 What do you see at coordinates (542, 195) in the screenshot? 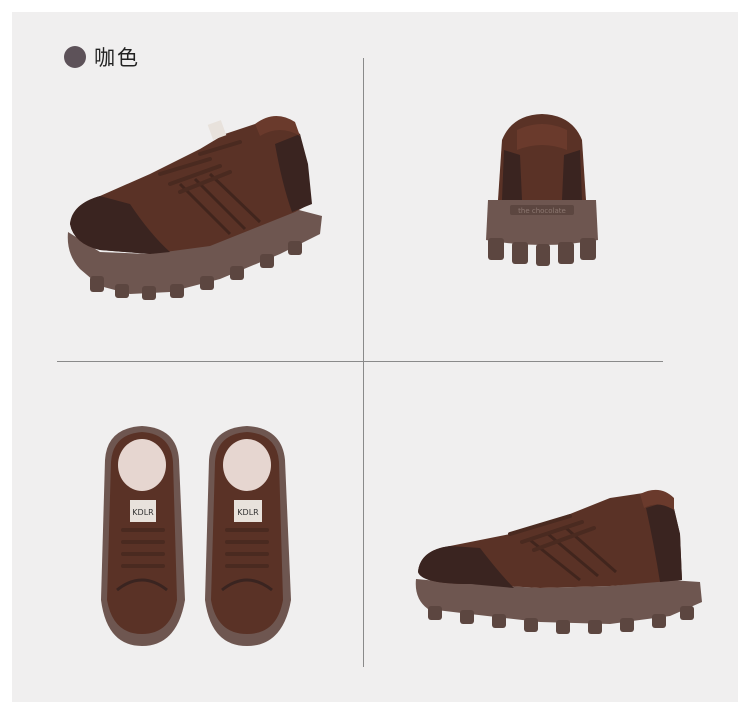
I see `shoe-back-view-image: the chocolate` at bounding box center [542, 195].